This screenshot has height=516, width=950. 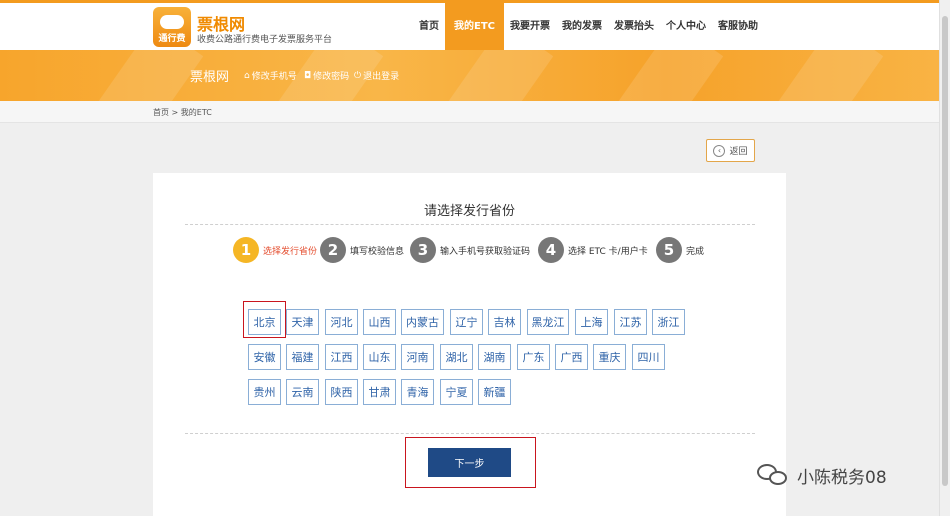 I want to click on next-button-highlight, so click(x=470, y=462).